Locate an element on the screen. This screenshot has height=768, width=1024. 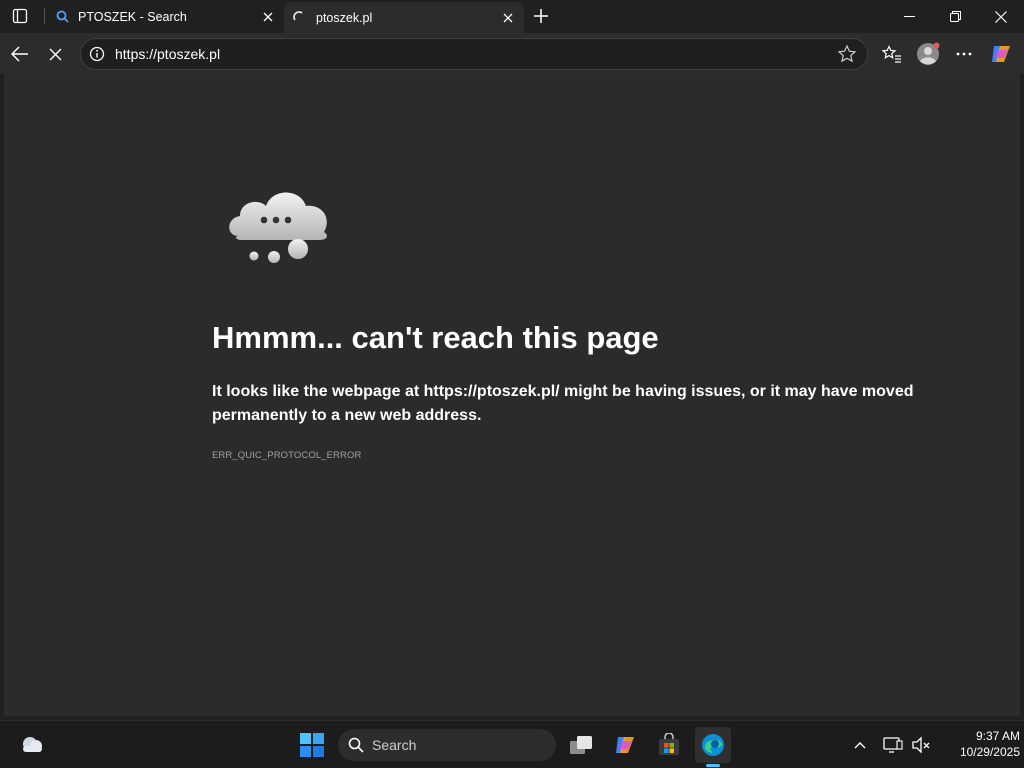
favorites-button is located at coordinates (892, 54).